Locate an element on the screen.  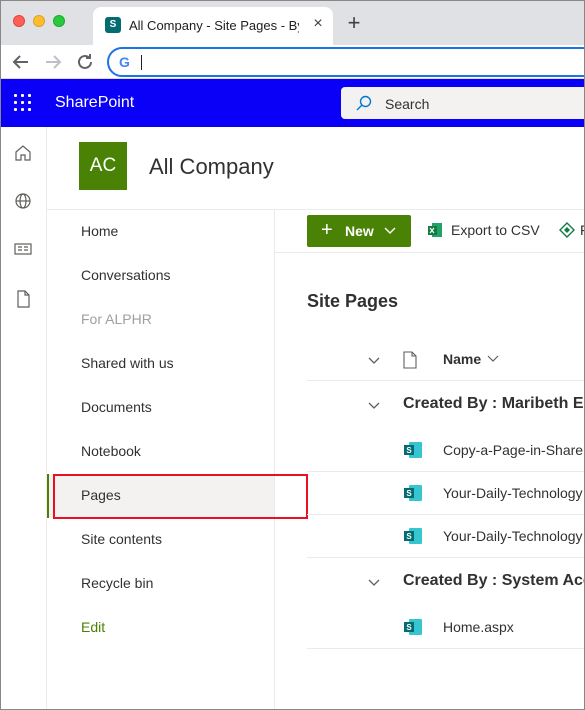
sharepoint-brand-link: SharePoint is located at coordinates (94, 103).